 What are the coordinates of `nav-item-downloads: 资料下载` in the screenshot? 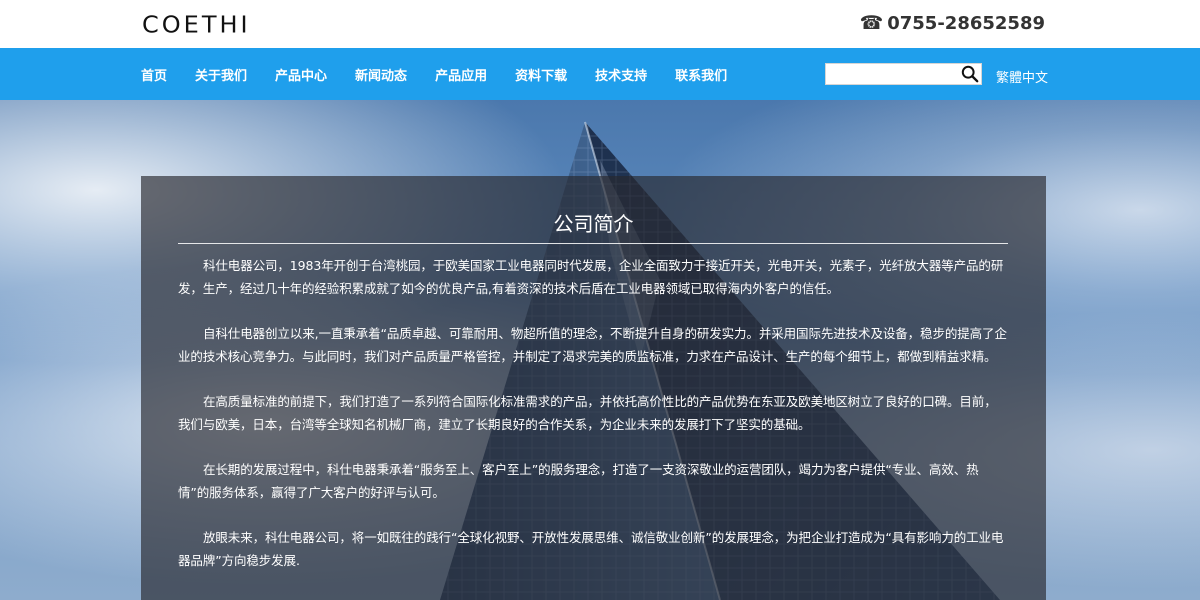 It's located at (541, 74).